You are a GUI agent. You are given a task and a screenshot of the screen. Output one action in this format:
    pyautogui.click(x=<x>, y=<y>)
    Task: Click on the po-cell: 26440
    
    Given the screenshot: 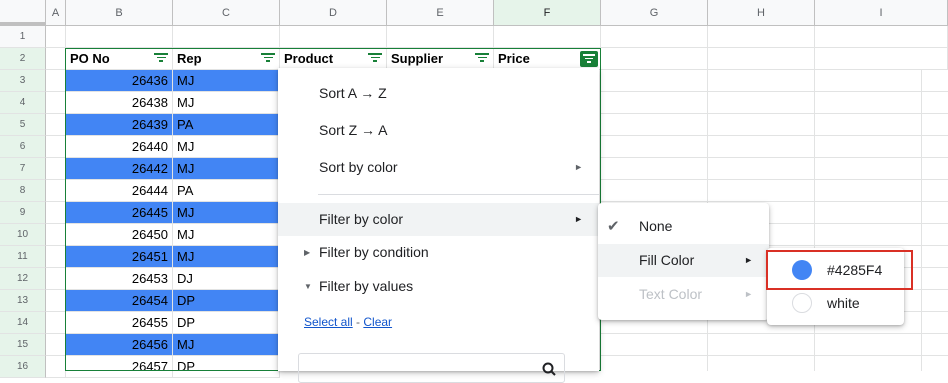 What is the action you would take?
    pyautogui.click(x=119, y=147)
    